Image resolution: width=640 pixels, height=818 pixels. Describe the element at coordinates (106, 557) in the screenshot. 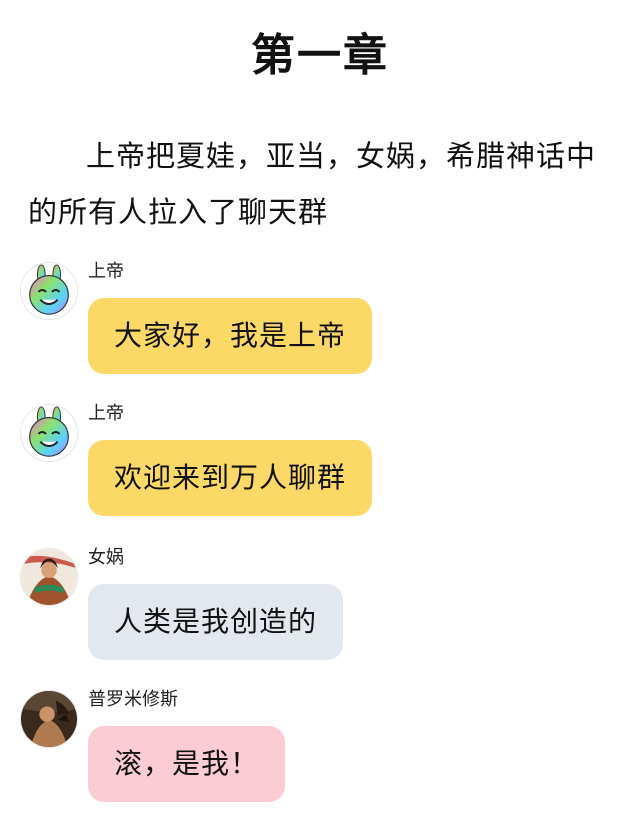

I see `sender-name: 女娲` at that location.